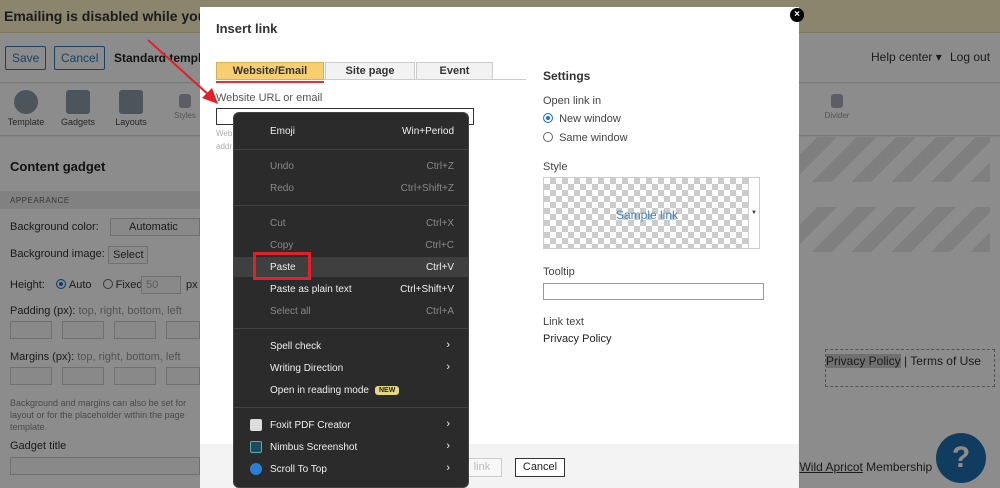 Image resolution: width=1000 pixels, height=488 pixels. I want to click on reading-mode-text: Open in reading mode, so click(319, 390).